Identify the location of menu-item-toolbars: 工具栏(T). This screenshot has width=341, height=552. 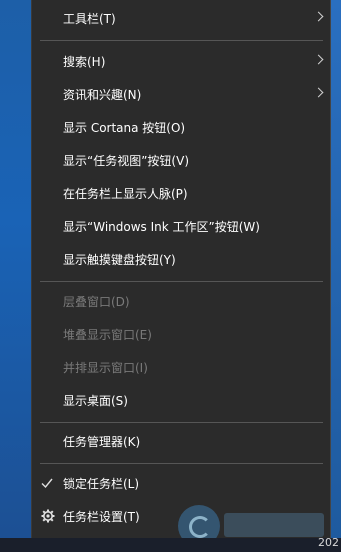
(181, 18).